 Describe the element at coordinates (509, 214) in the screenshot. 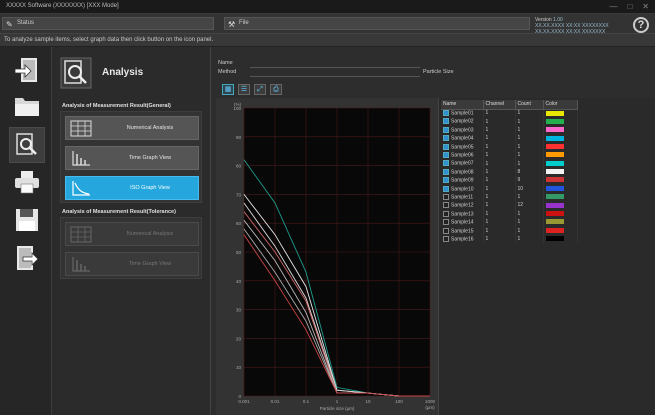

I see `table-row: Sample13 1 1` at that location.